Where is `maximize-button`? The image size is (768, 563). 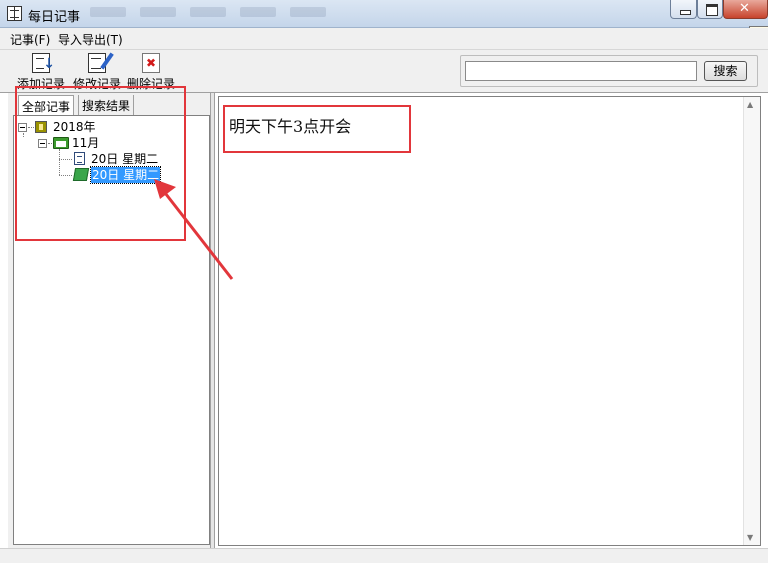
maximize-button is located at coordinates (710, 9).